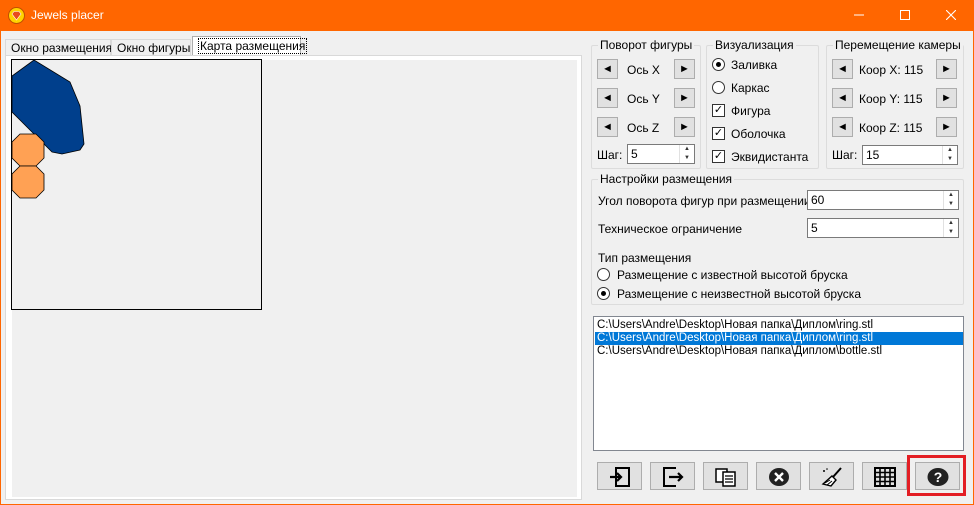 The image size is (974, 505). I want to click on check-equidistant: ✓, so click(718, 156).